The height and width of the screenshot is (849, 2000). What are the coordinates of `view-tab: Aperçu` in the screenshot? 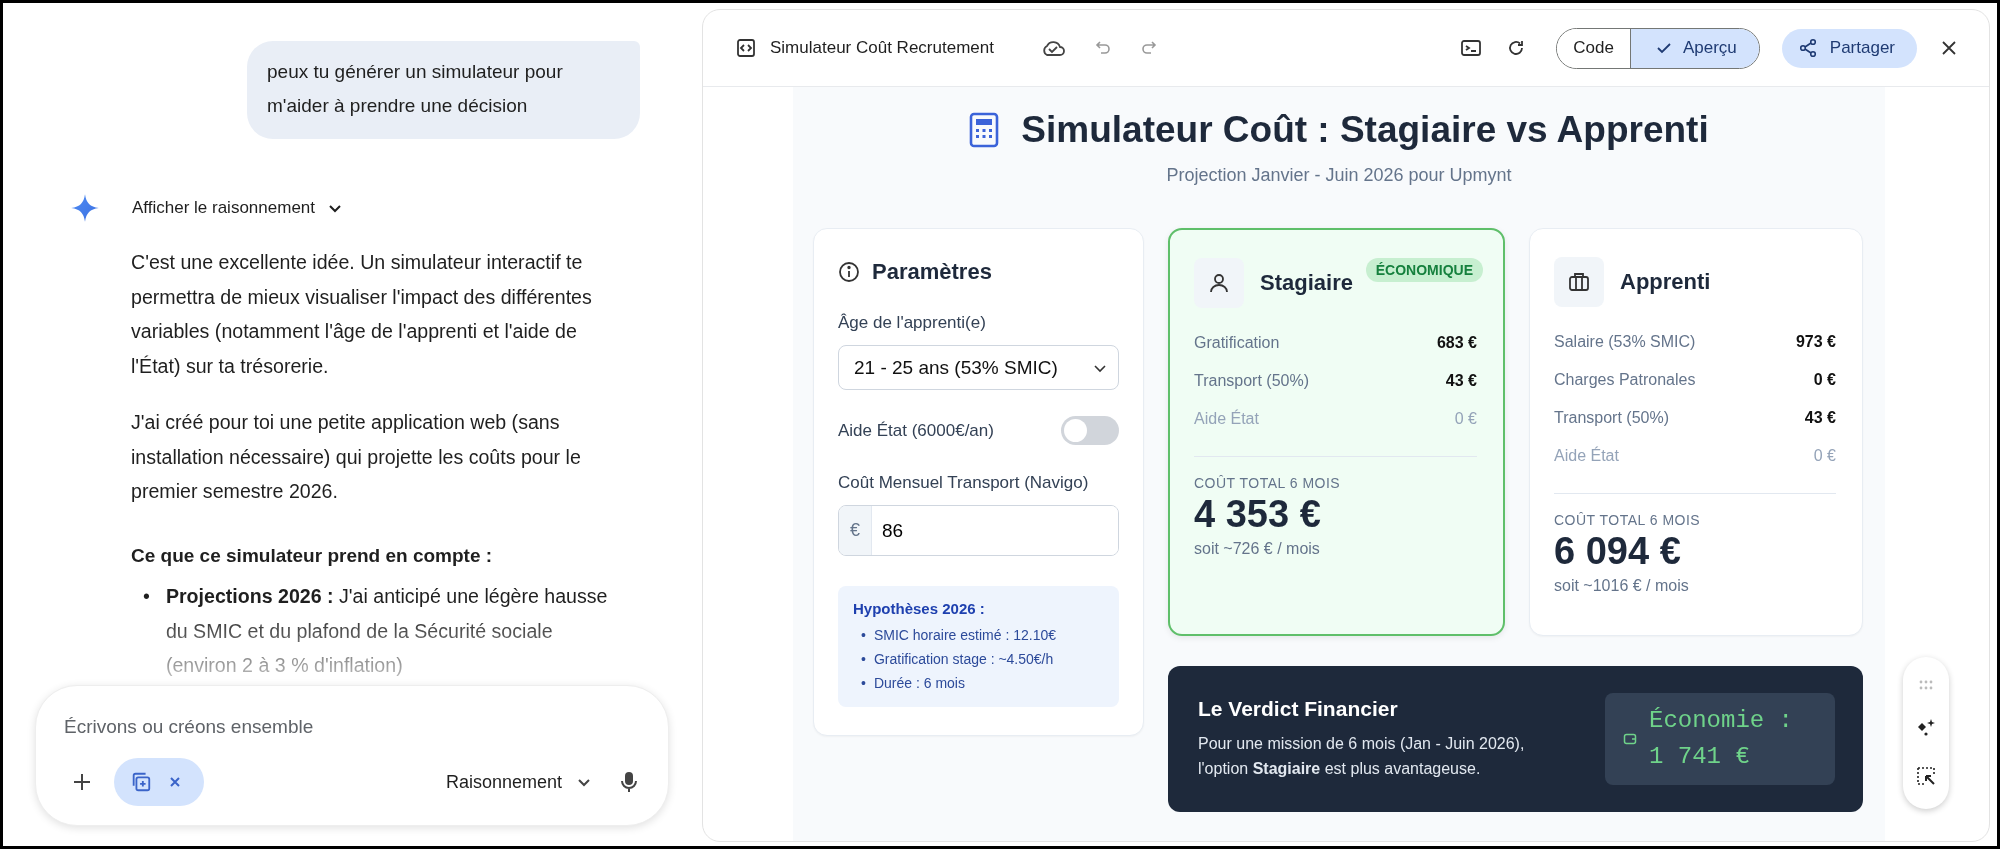 It's located at (1694, 48).